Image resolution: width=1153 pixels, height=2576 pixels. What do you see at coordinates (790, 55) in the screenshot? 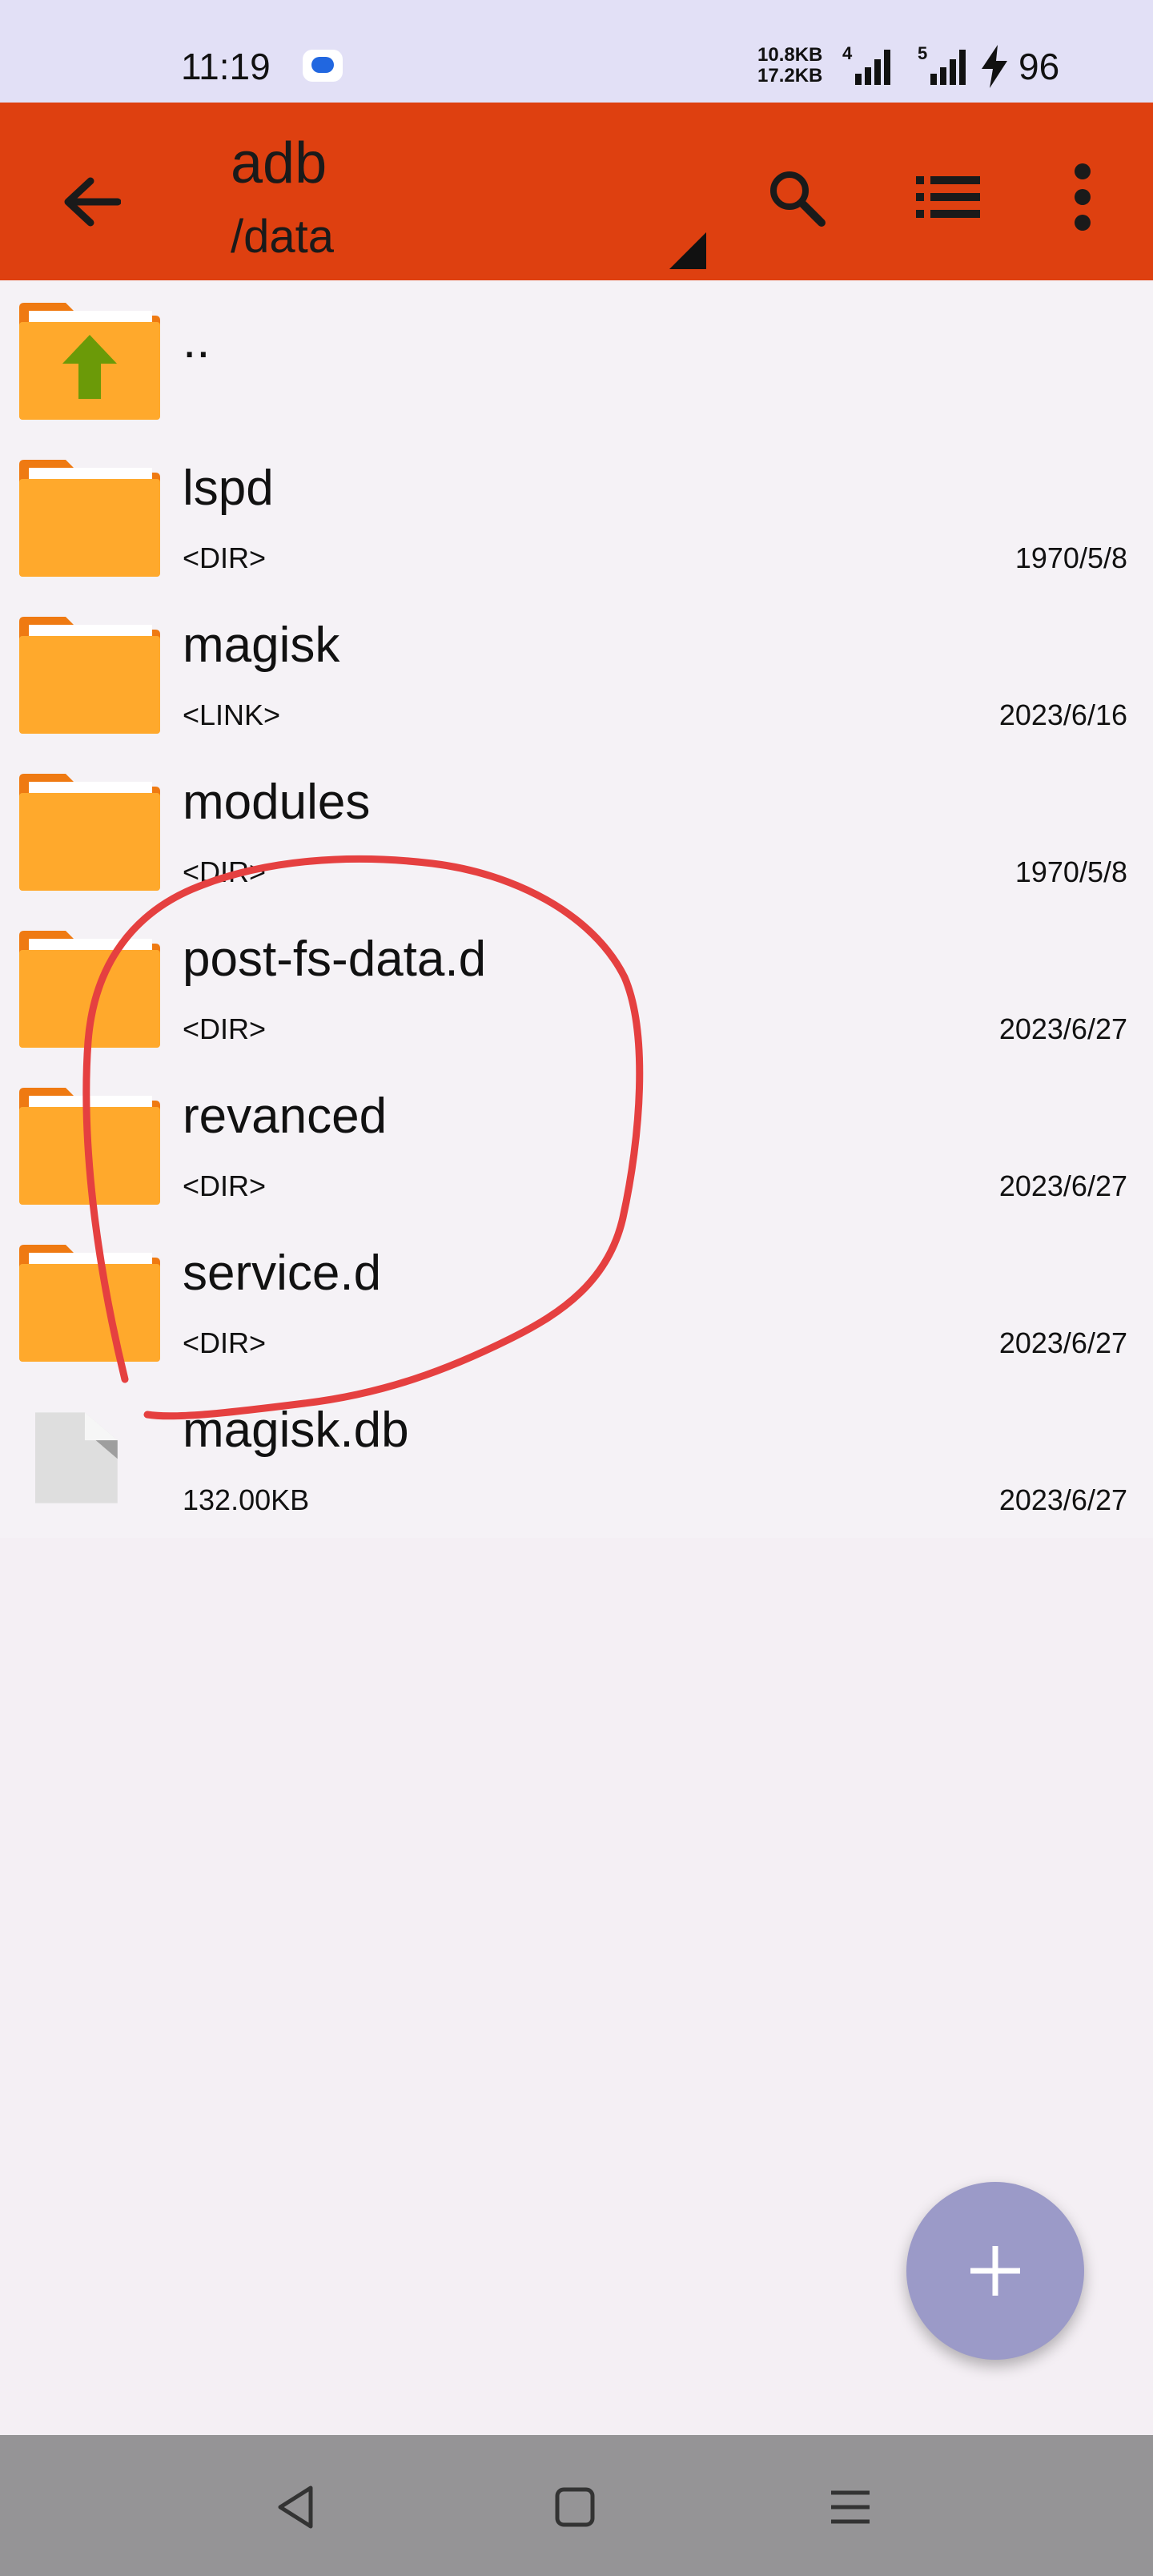
I see `net-up: 10.8KB` at bounding box center [790, 55].